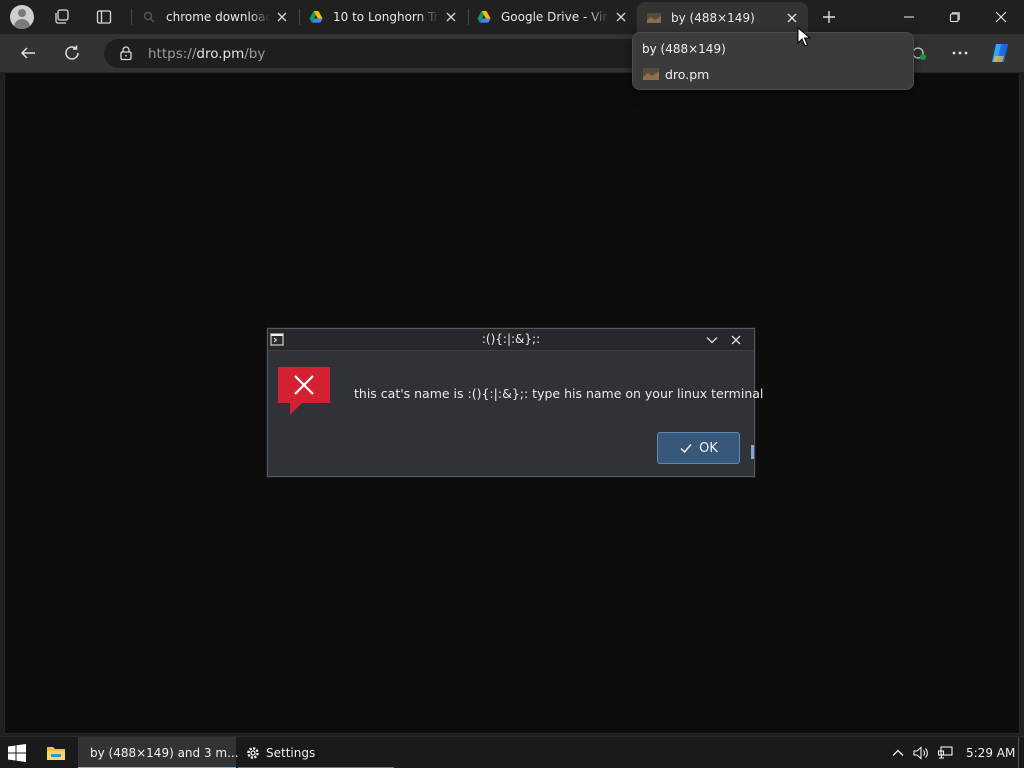 The height and width of the screenshot is (768, 1024). Describe the element at coordinates (946, 753) in the screenshot. I see `network-icon` at that location.